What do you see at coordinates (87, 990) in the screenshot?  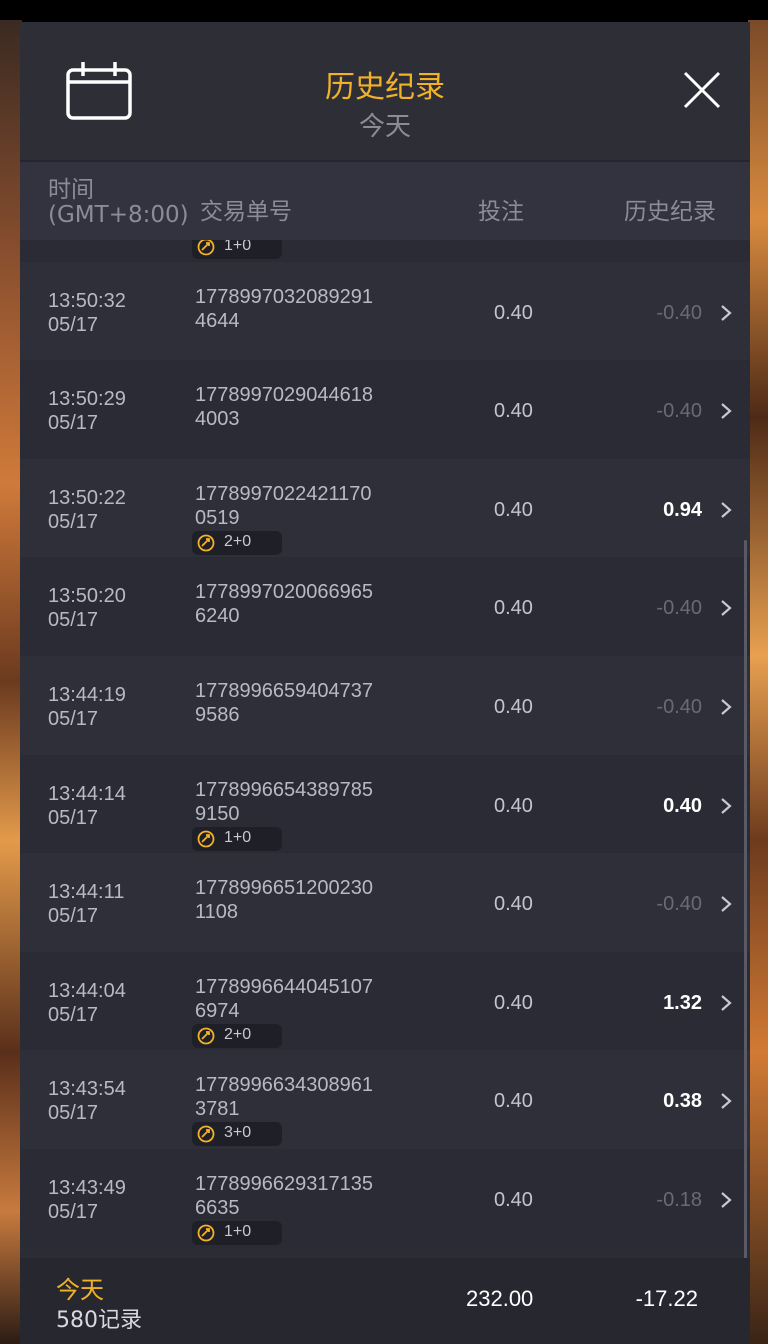 I see `row-time: 13:44:04` at bounding box center [87, 990].